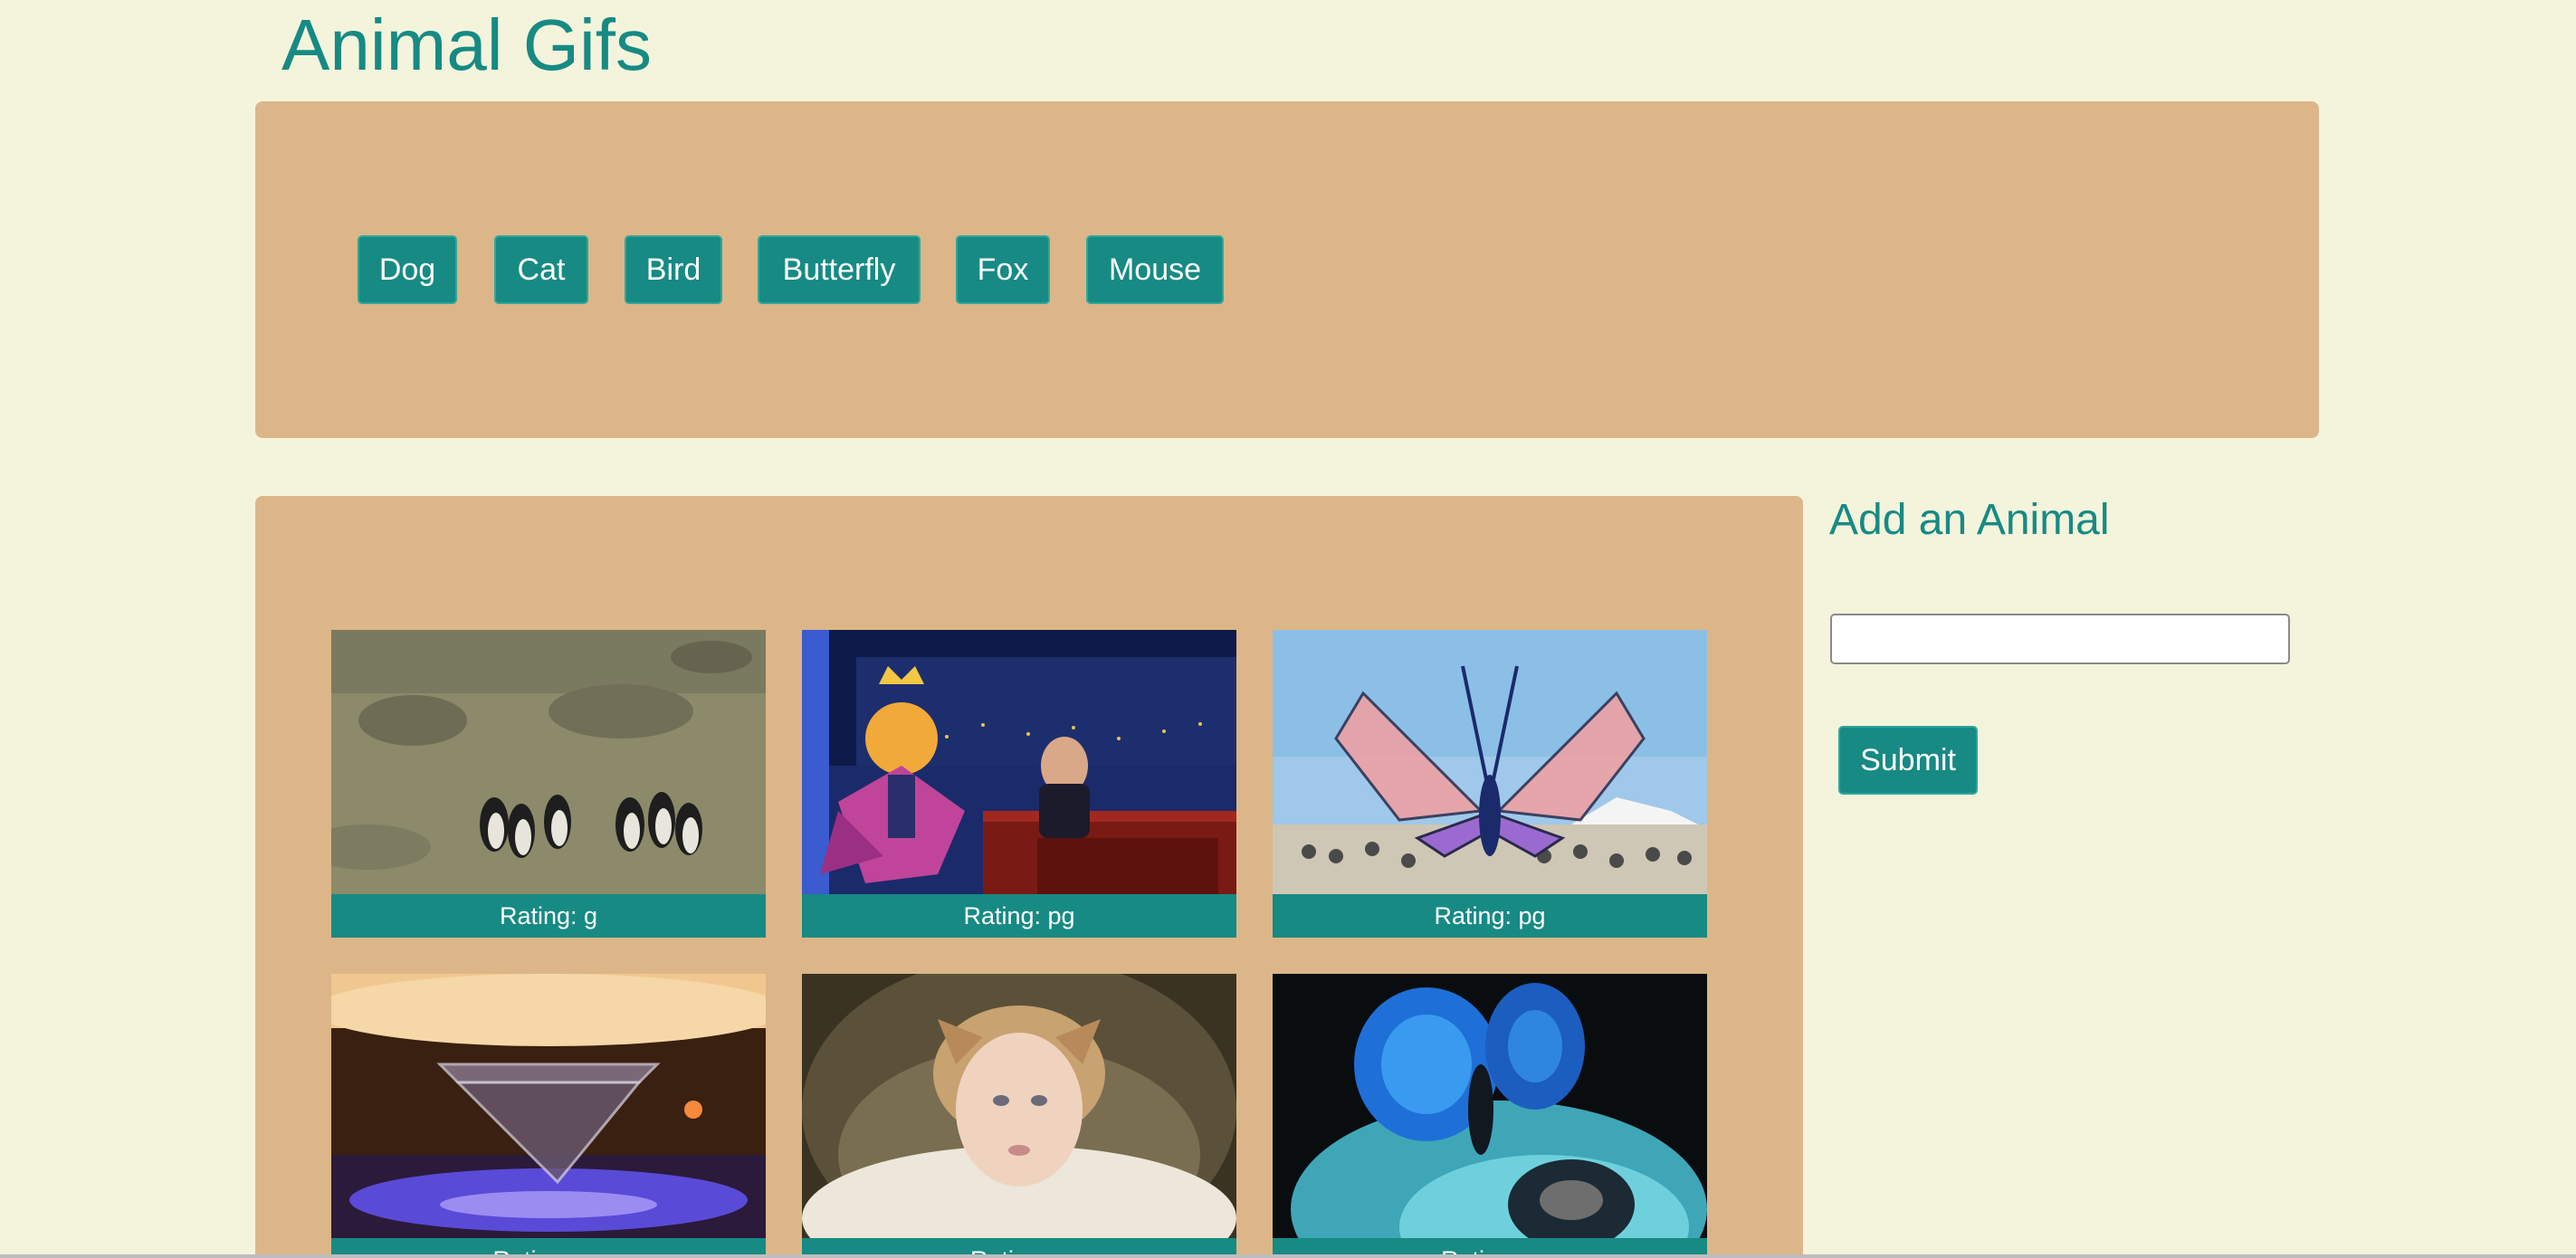 The width and height of the screenshot is (2576, 1258). What do you see at coordinates (541, 269) in the screenshot?
I see `animal-button-cat: Cat` at bounding box center [541, 269].